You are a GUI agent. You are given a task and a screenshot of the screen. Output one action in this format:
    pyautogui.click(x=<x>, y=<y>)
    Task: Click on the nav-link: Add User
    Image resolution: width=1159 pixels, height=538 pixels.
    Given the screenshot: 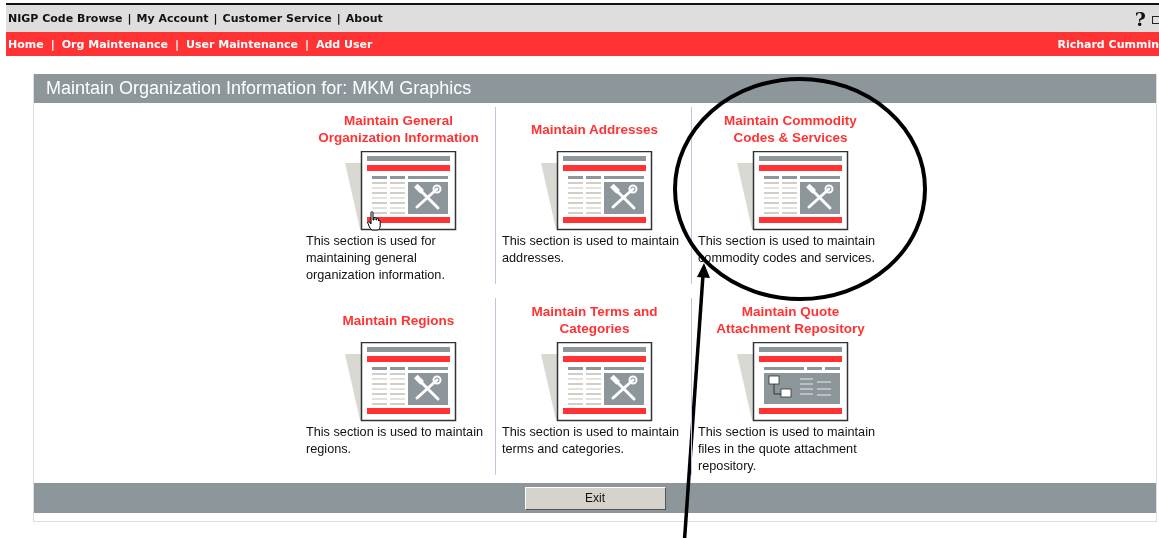 What is the action you would take?
    pyautogui.click(x=344, y=44)
    